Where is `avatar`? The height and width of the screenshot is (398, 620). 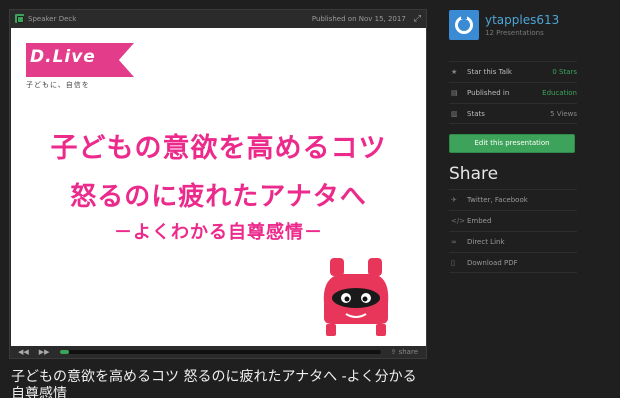 avatar is located at coordinates (464, 25).